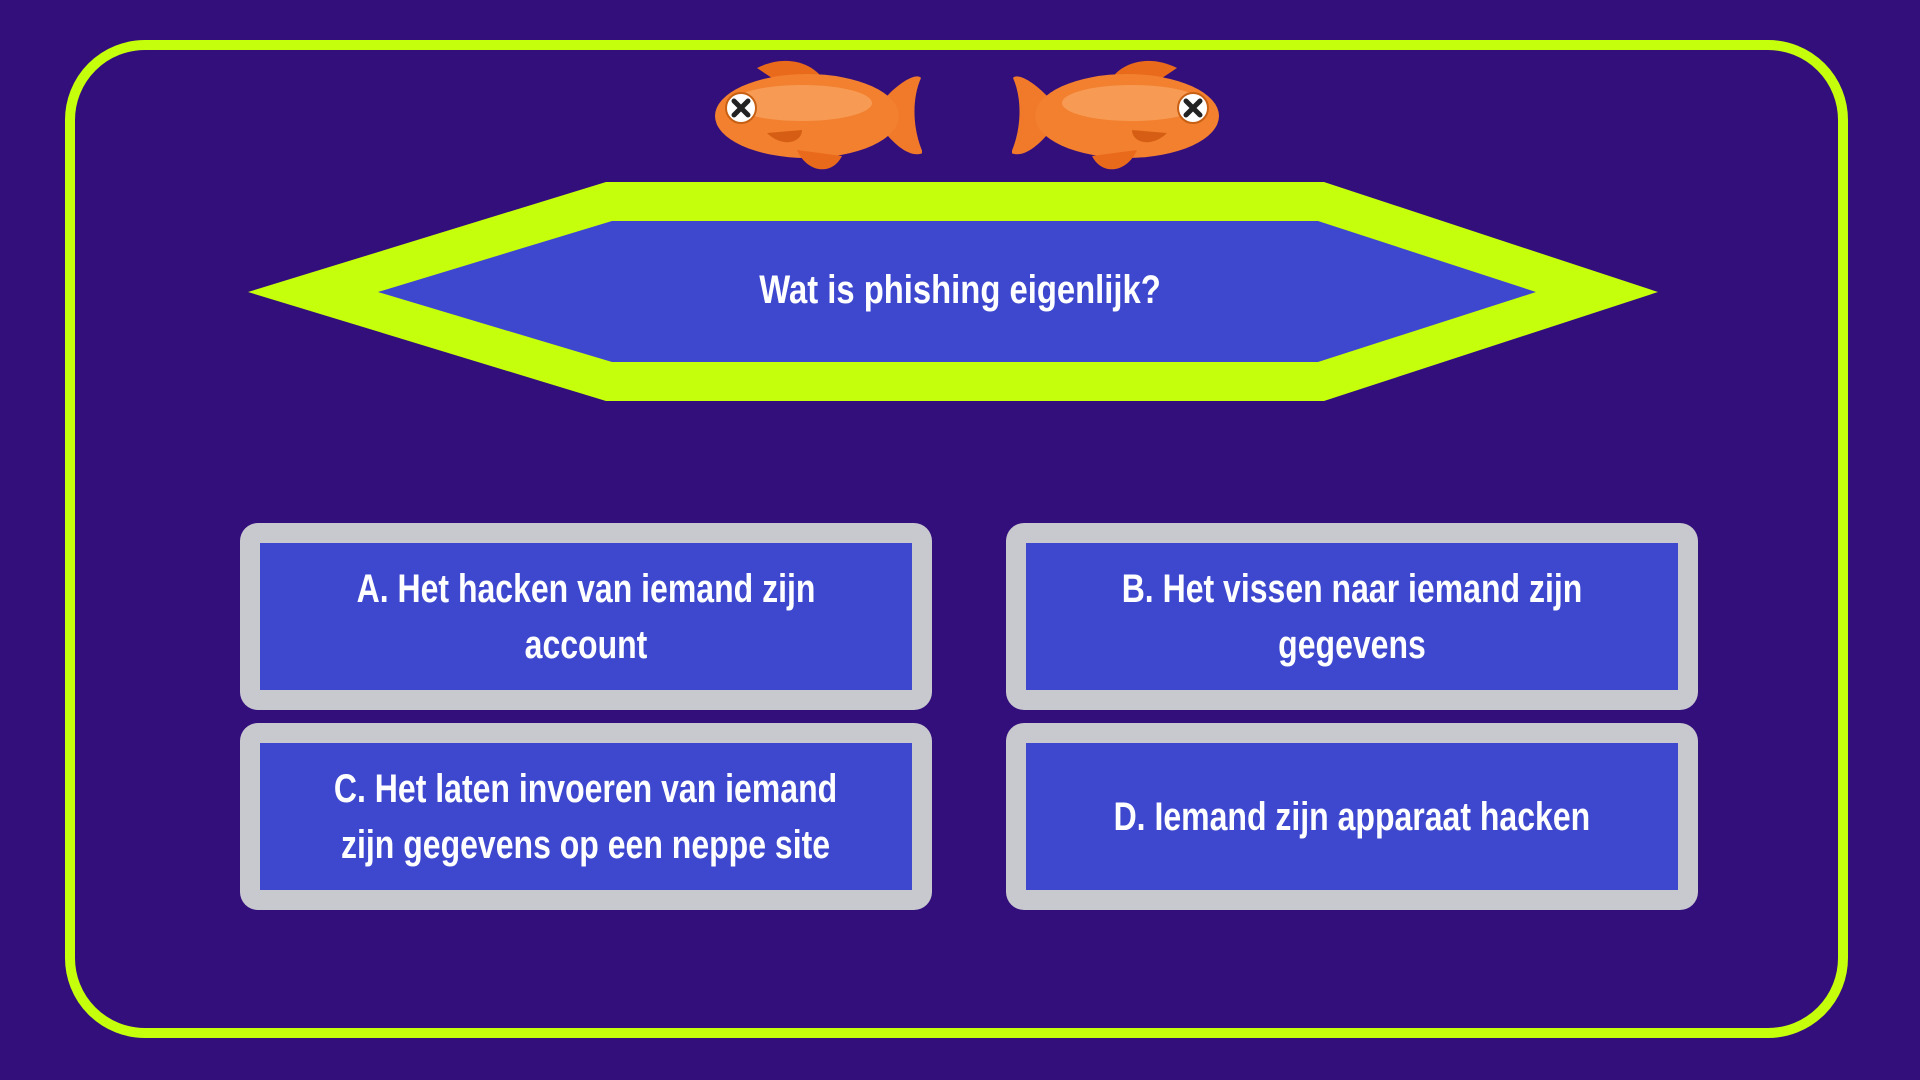  I want to click on answer-a-panel: A. Het hacken van iemand zijn account, so click(586, 616).